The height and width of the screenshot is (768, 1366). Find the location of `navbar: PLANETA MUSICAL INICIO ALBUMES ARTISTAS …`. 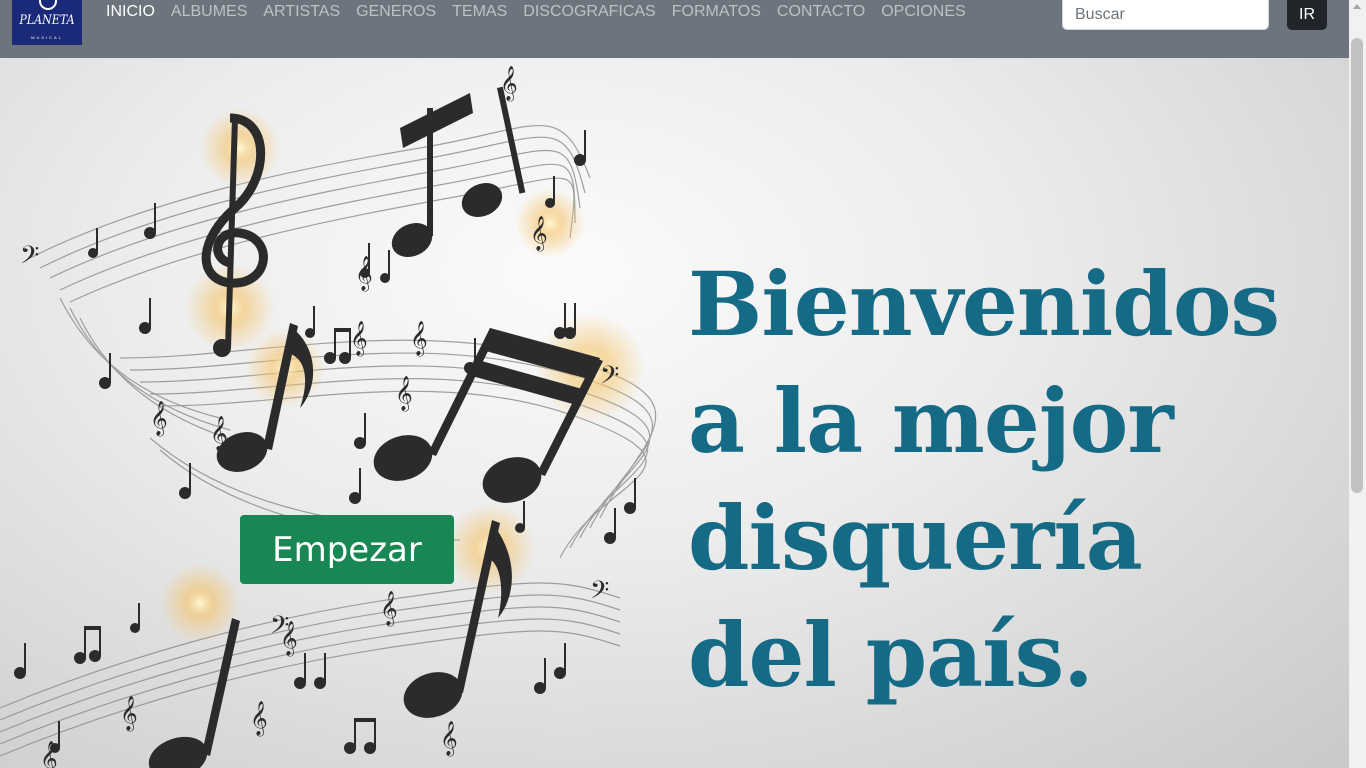

navbar: PLANETA MUSICAL INICIO ALBUMES ARTISTAS … is located at coordinates (674, 29).